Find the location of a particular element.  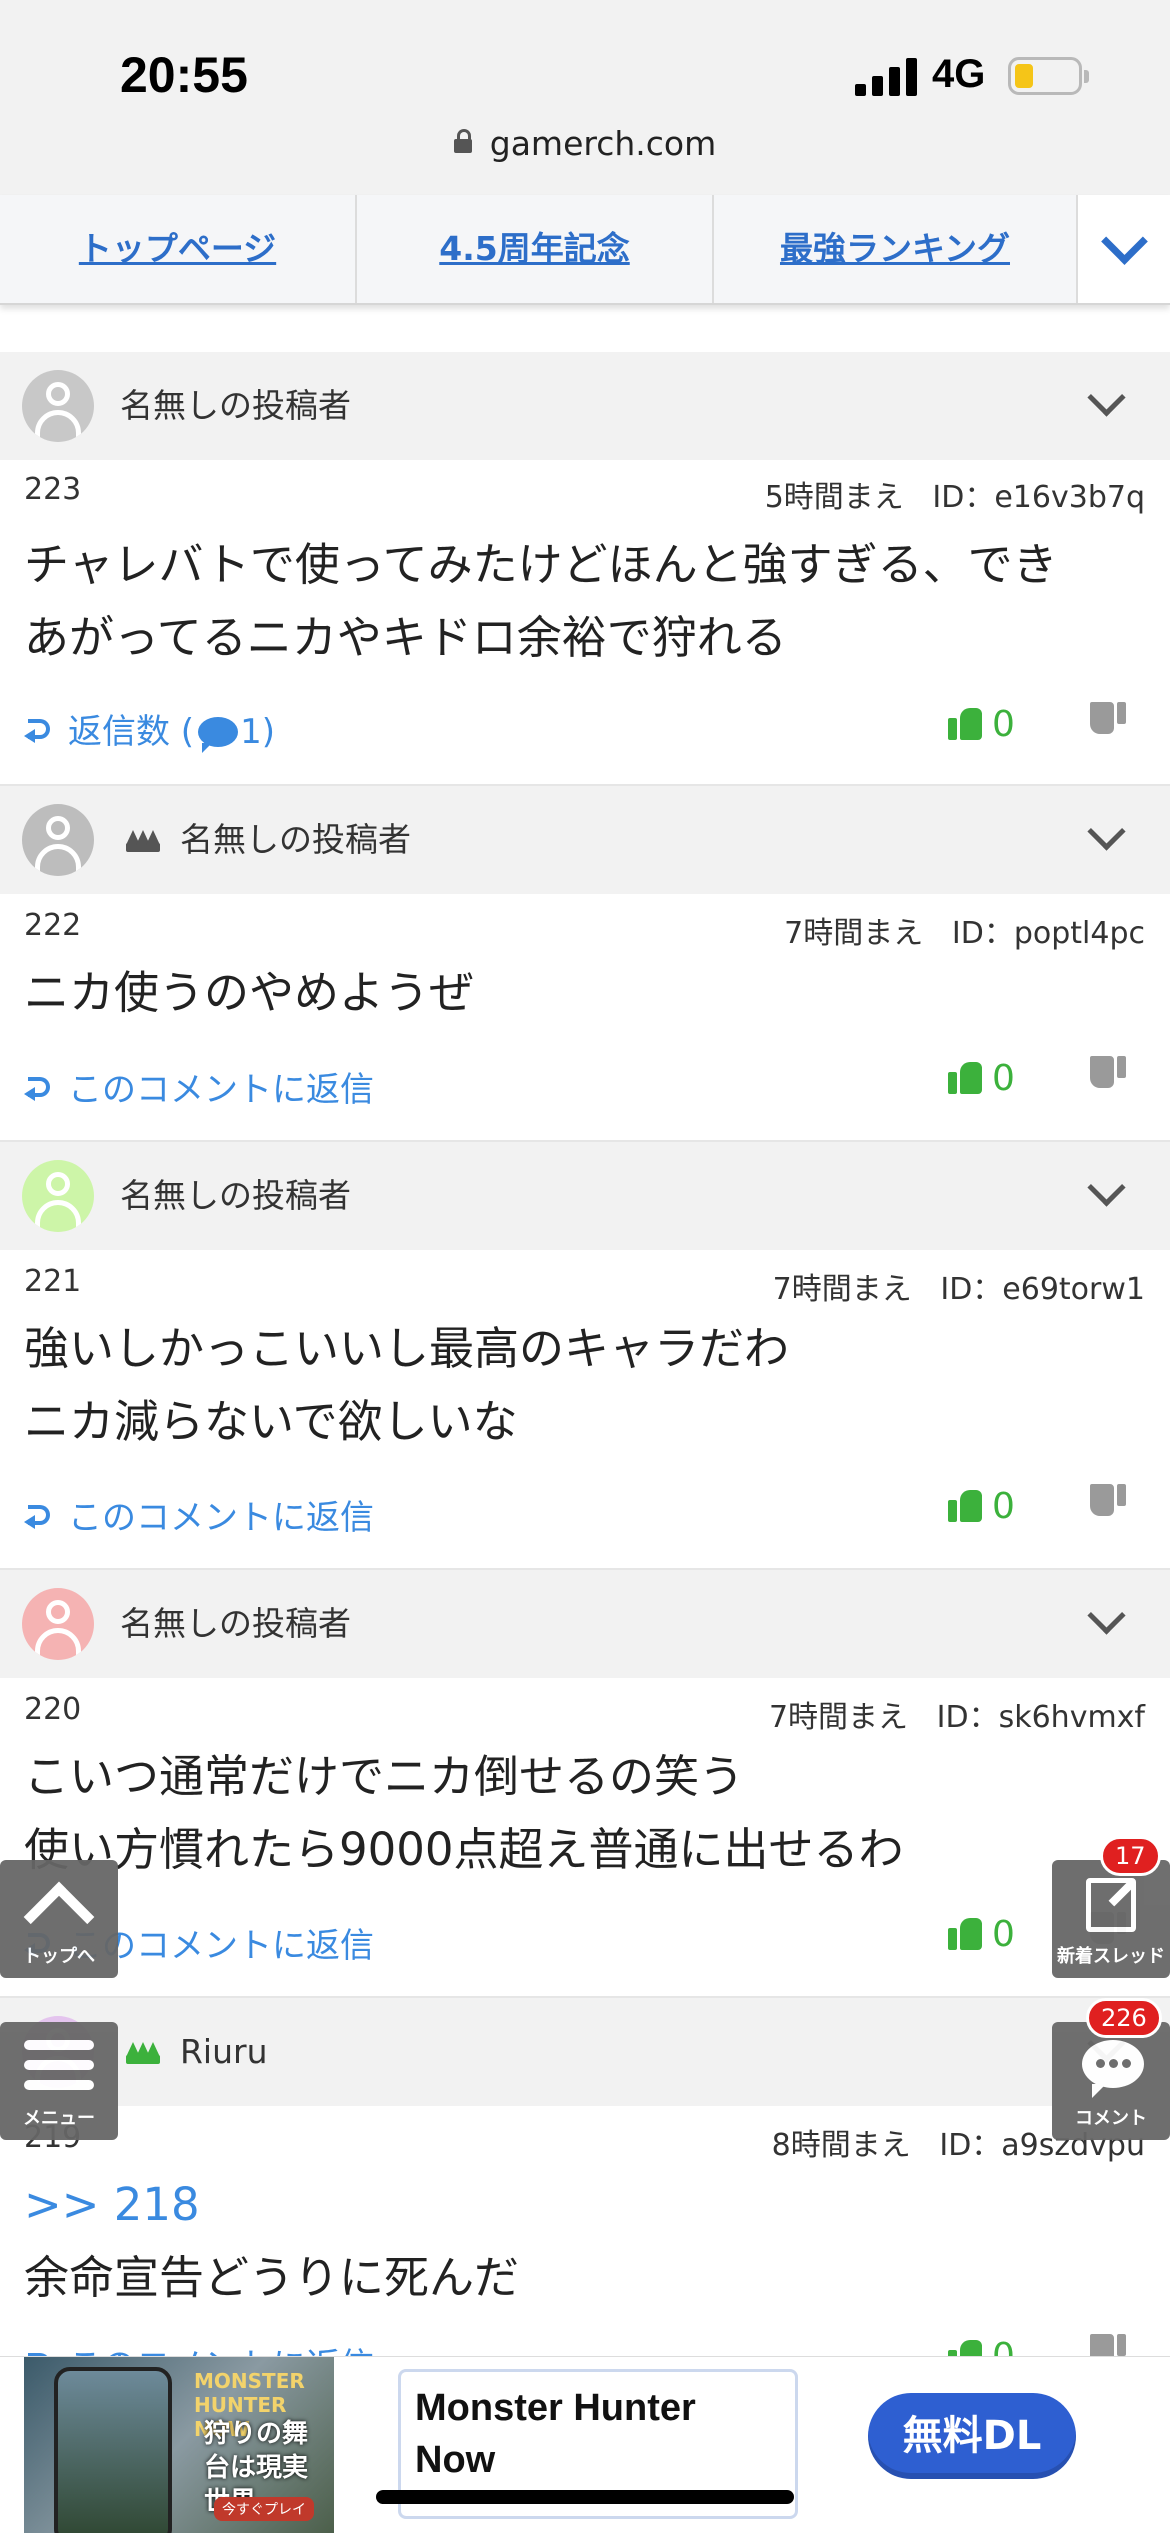

comment-header: Riuru is located at coordinates (585, 2052).